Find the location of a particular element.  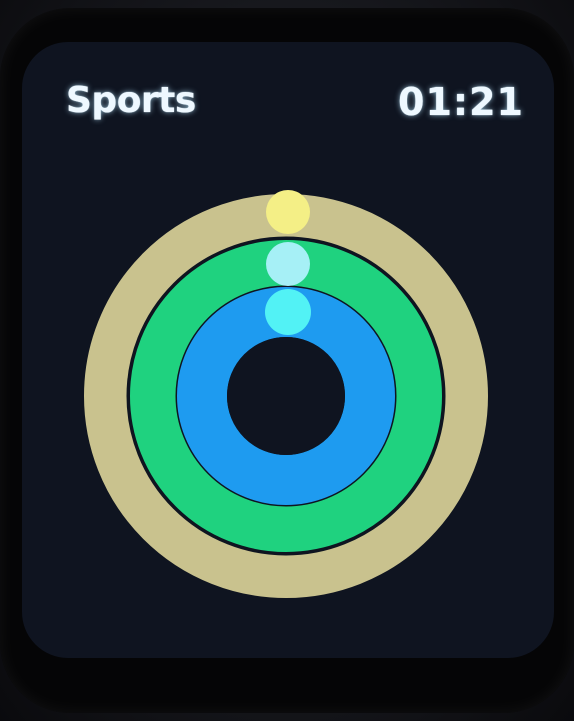

outer-ring-dot is located at coordinates (288, 212).